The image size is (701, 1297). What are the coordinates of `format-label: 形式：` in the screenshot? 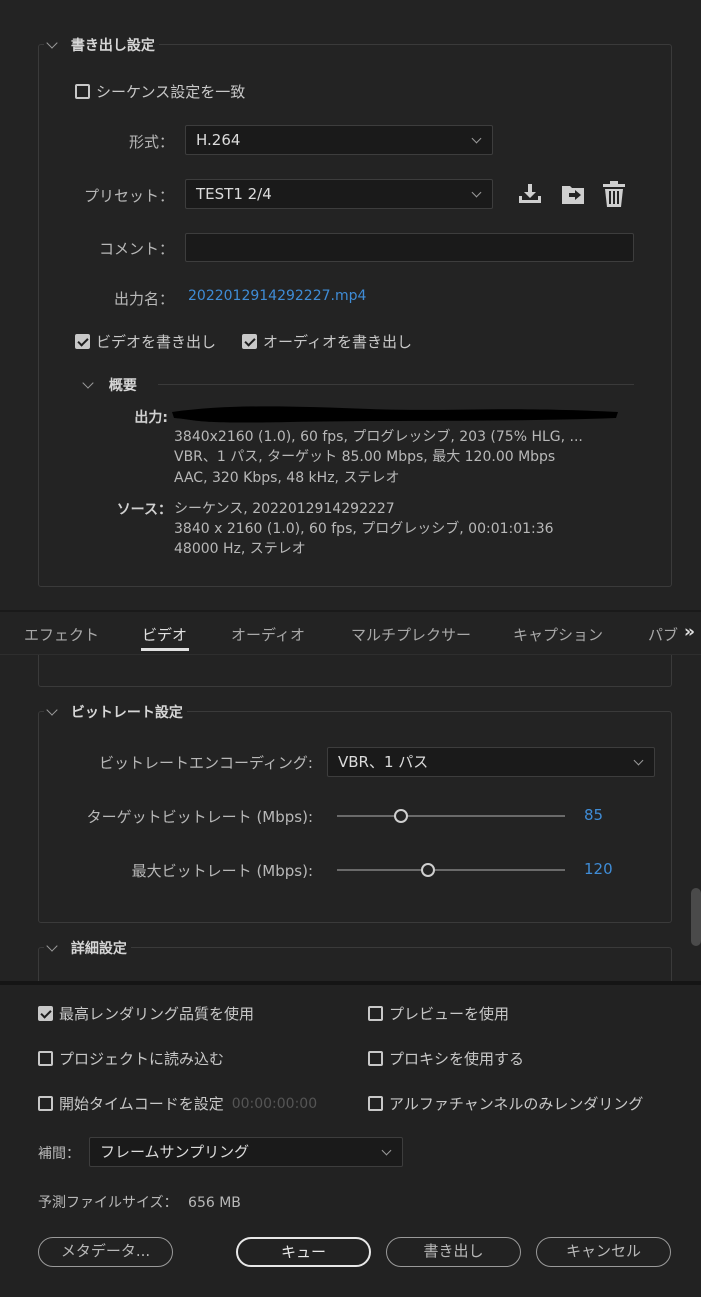 It's located at (151, 142).